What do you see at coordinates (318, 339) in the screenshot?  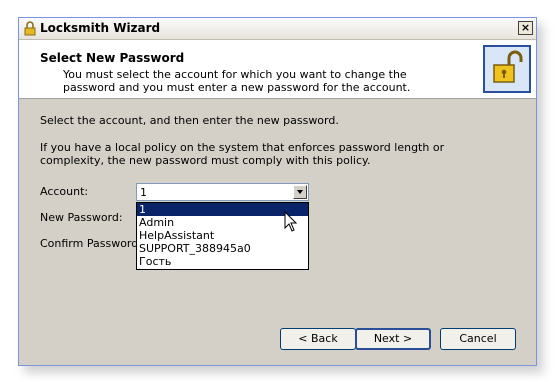 I see `back-button: < Back` at bounding box center [318, 339].